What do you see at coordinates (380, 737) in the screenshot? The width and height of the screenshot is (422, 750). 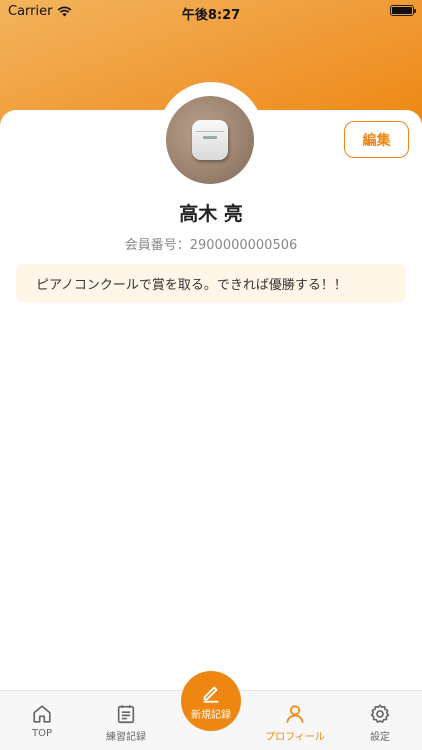 I see `tab-settings-label: 設定` at bounding box center [380, 737].